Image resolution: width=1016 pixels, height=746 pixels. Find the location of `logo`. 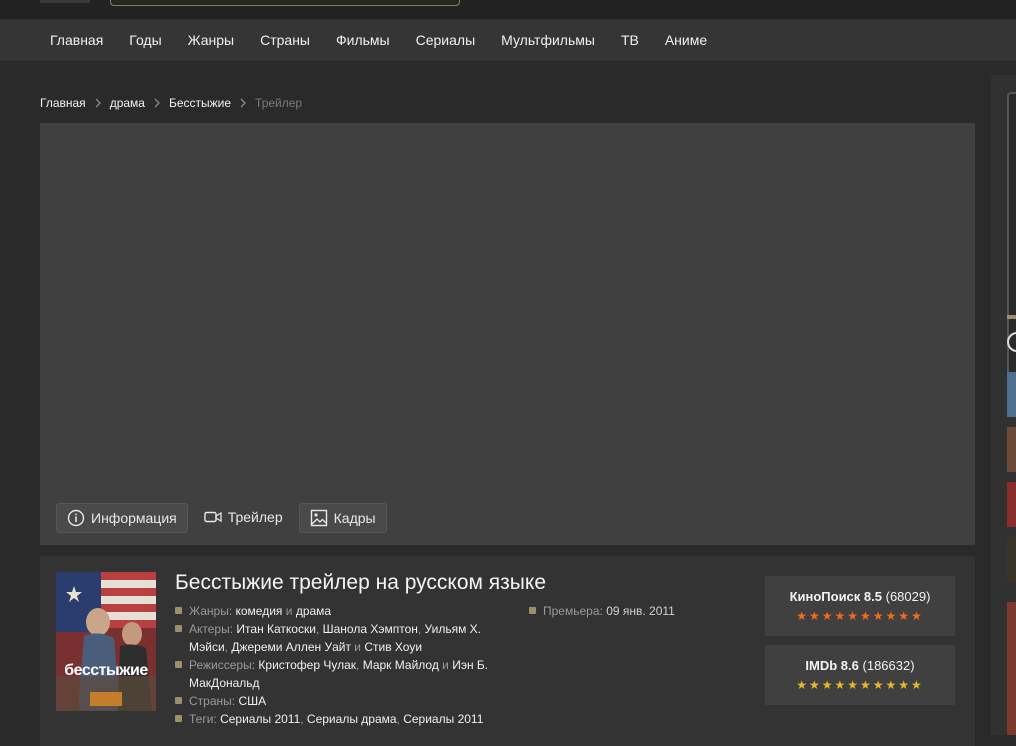

logo is located at coordinates (65, 1).